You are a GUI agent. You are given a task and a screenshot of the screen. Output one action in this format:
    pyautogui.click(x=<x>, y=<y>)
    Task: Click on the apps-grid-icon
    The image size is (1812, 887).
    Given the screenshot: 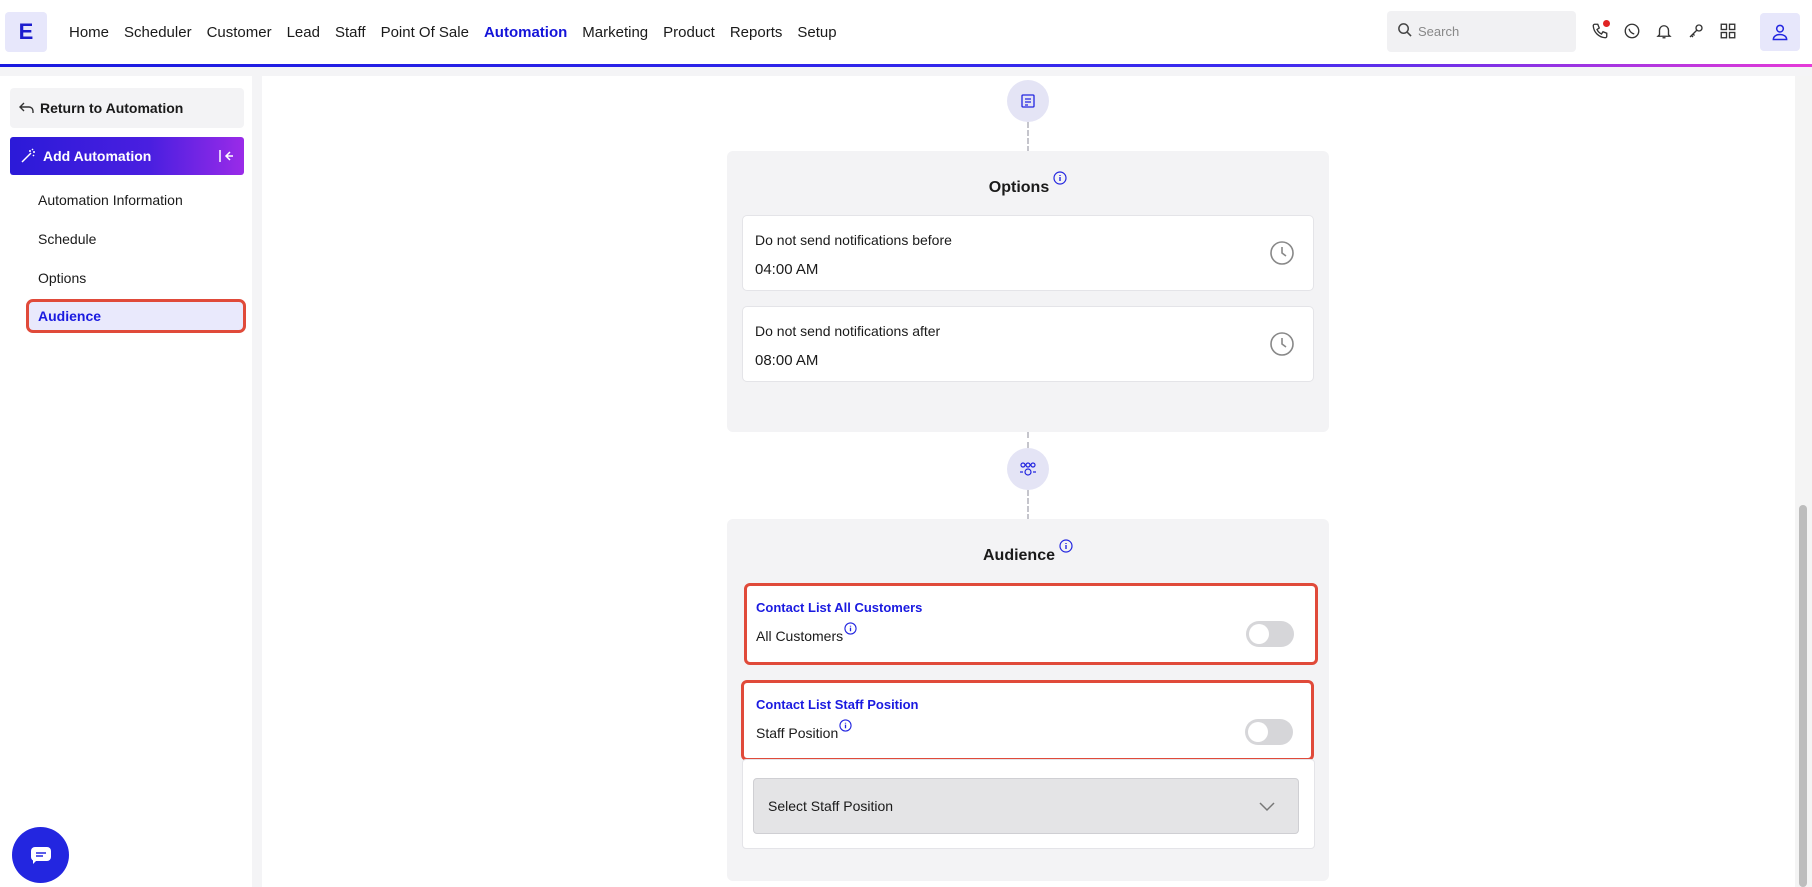 What is the action you would take?
    pyautogui.click(x=1728, y=31)
    